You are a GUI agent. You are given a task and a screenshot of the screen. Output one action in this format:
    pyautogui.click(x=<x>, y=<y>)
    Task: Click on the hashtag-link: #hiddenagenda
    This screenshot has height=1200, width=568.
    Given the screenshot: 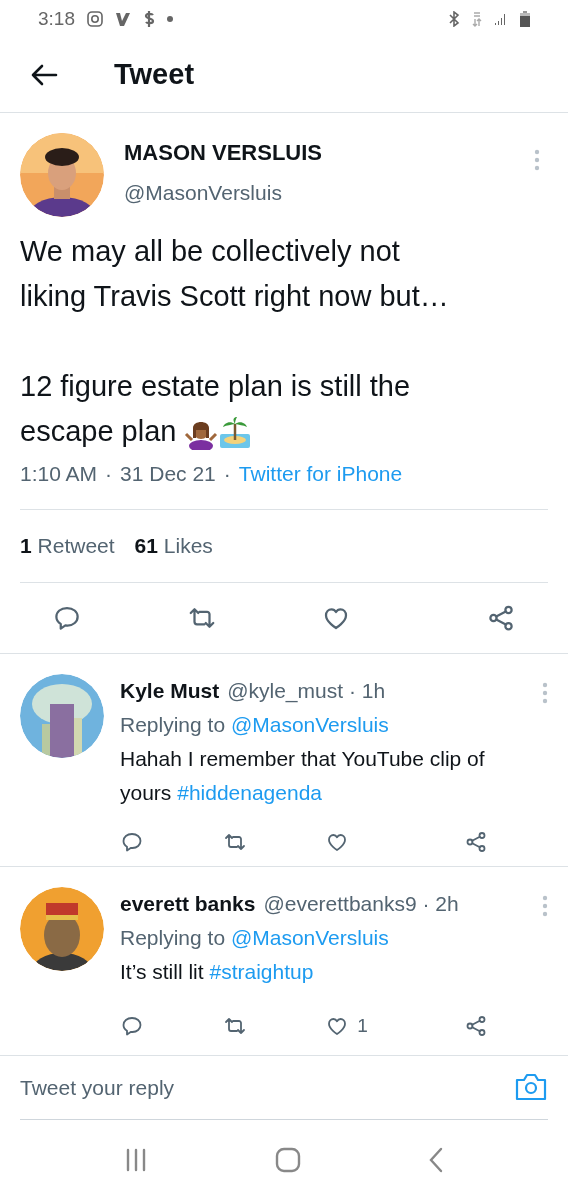 What is the action you would take?
    pyautogui.click(x=250, y=792)
    